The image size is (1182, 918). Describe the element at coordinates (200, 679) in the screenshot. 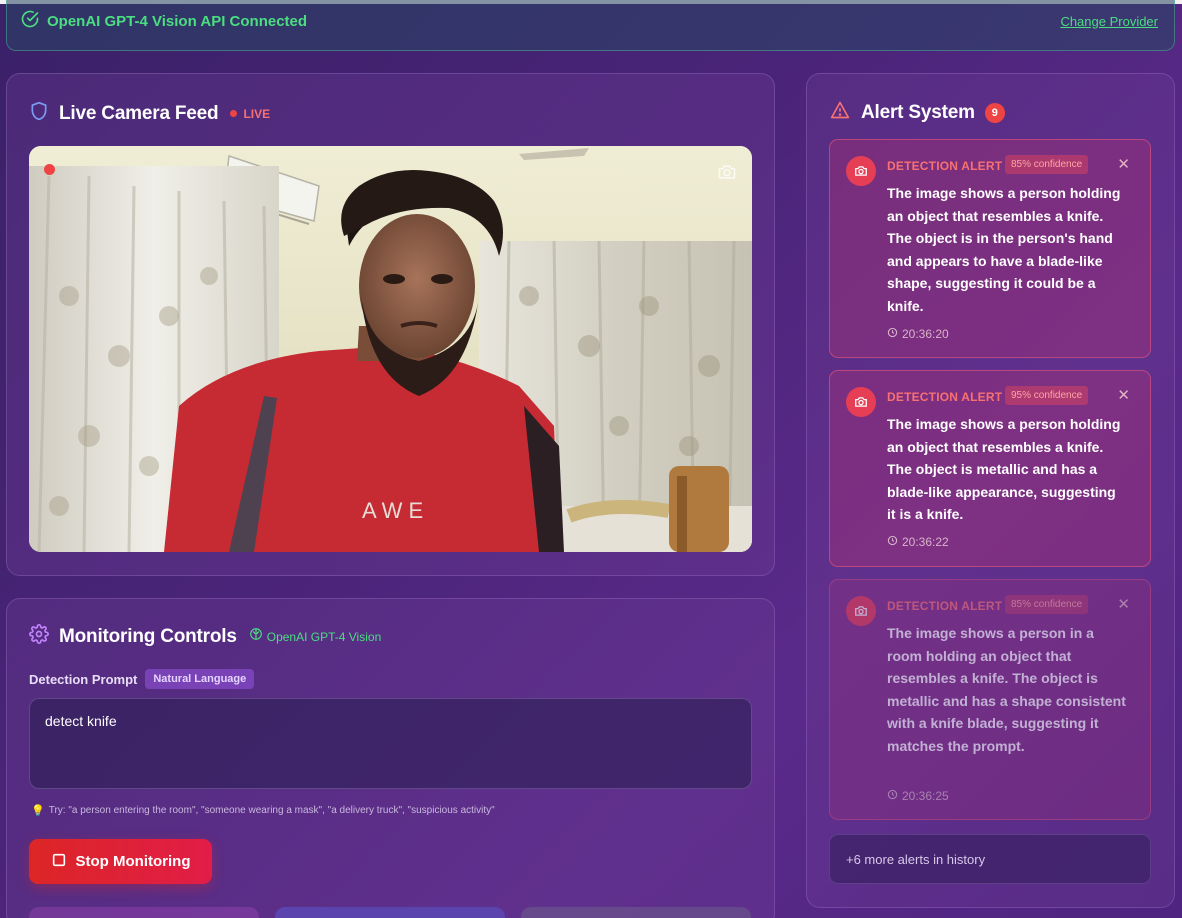

I see `natural-language-badge: Natural Language` at that location.